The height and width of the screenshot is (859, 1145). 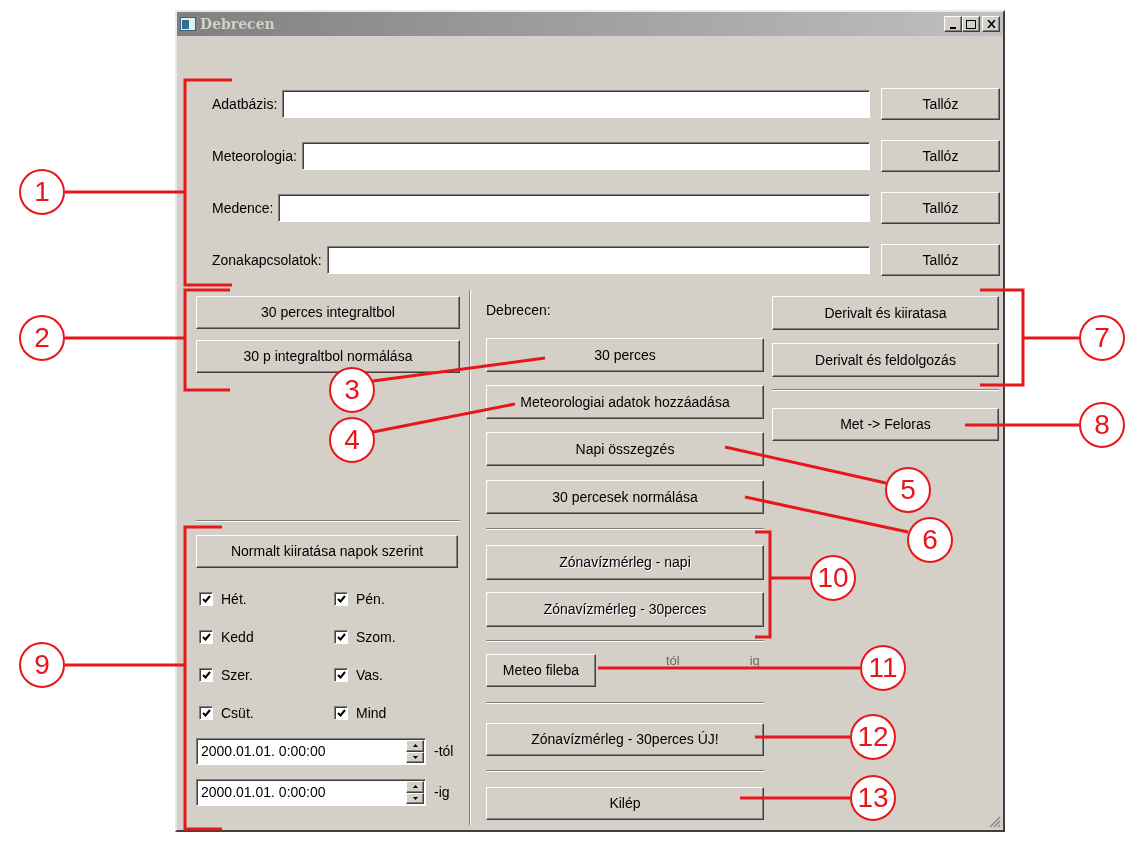 I want to click on button: 30 perces integraltbol, so click(x=328, y=312).